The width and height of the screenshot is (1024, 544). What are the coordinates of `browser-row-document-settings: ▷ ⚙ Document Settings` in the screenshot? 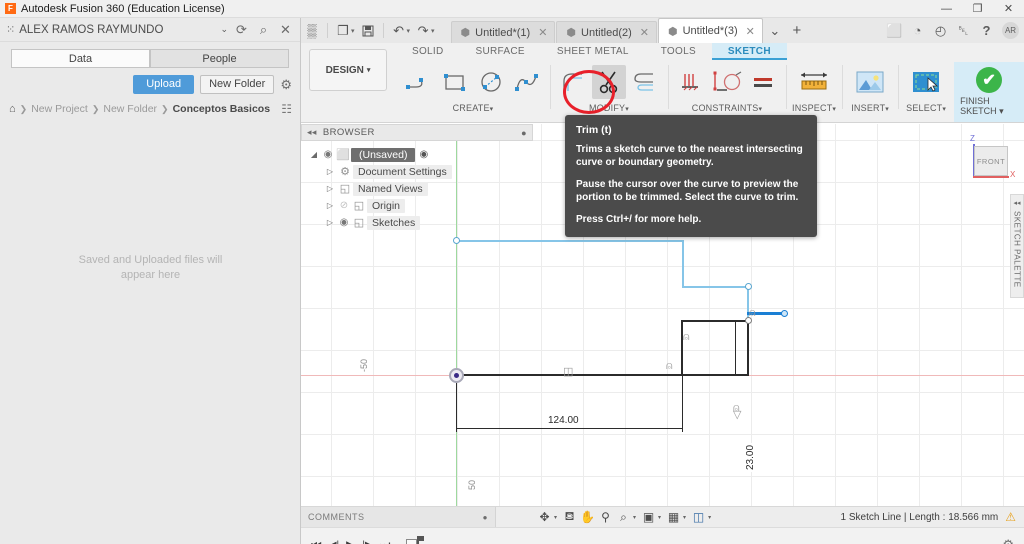 It's located at (417, 171).